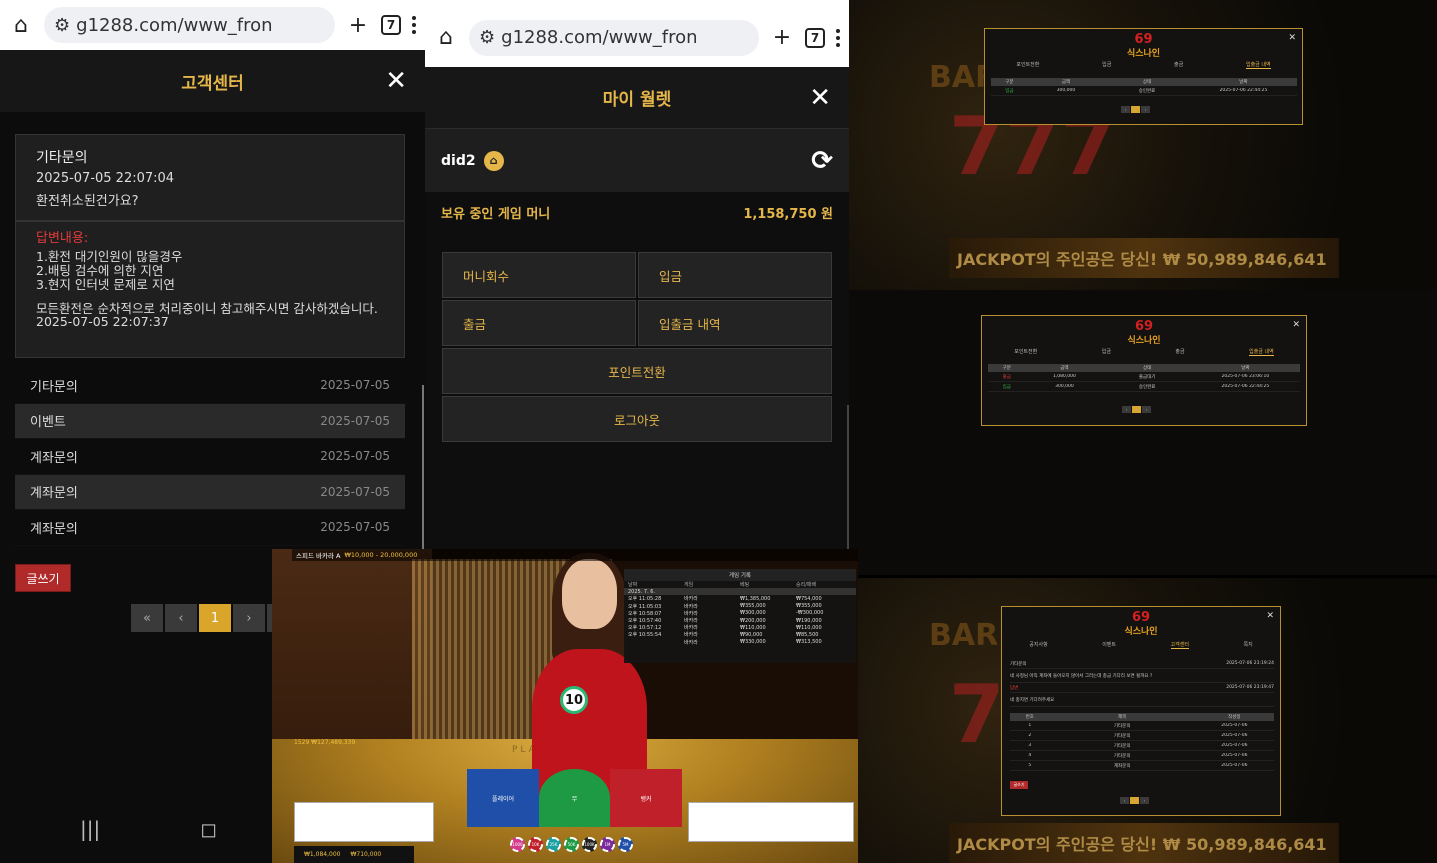 This screenshot has height=863, width=1437. What do you see at coordinates (90, 829) in the screenshot?
I see `recents-icon: |||` at bounding box center [90, 829].